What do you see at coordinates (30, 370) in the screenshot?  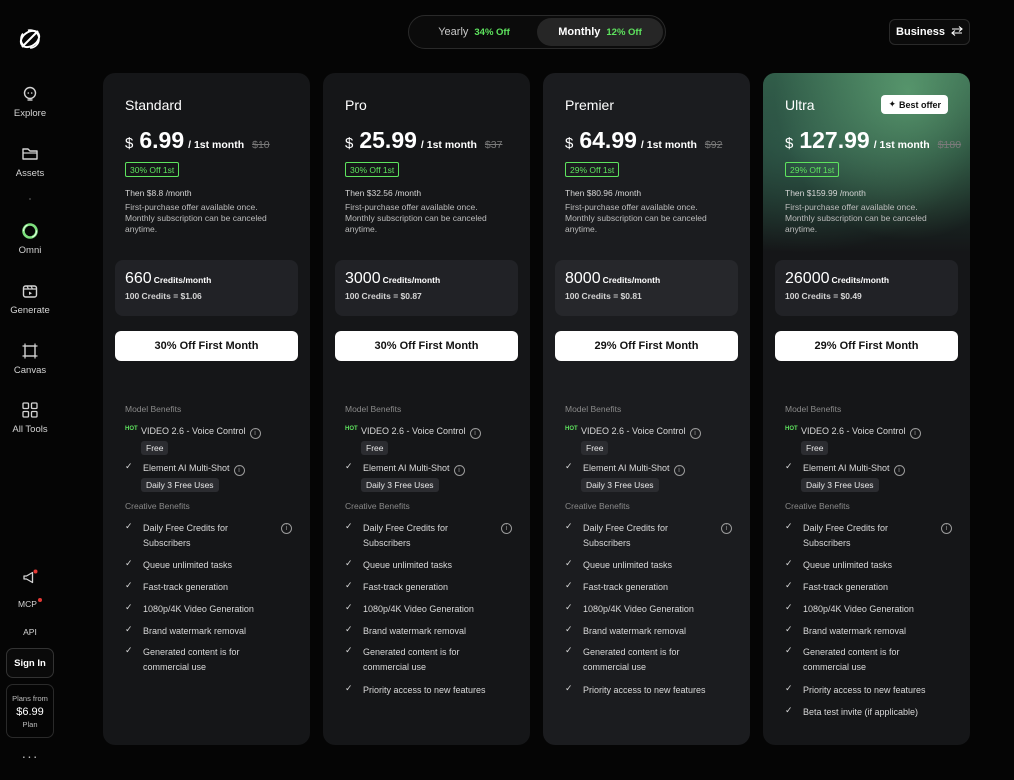 I see `sidebar-item-label: Canvas` at bounding box center [30, 370].